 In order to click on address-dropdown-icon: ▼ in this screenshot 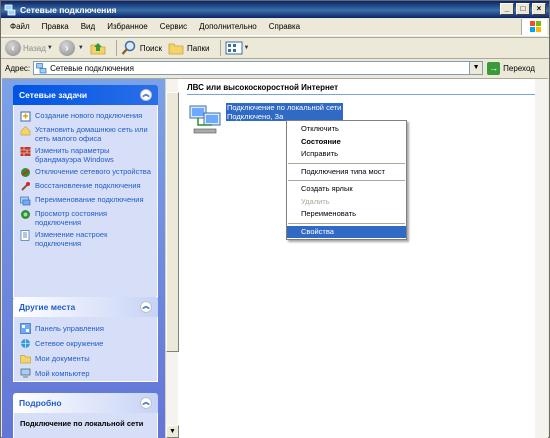, I will do `click(476, 68)`.